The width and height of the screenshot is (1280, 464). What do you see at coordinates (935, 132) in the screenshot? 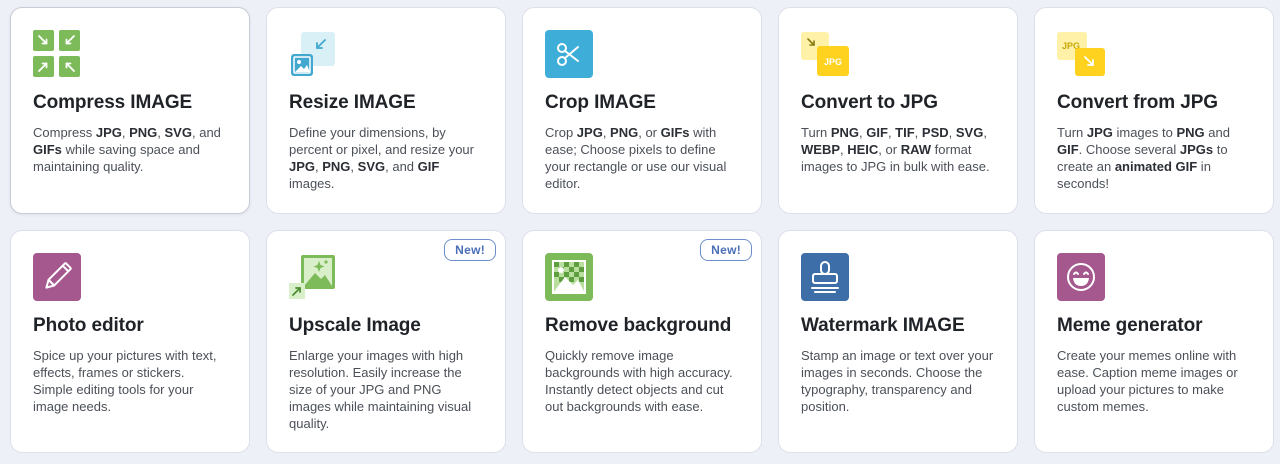
I see `format-highlight: PSD` at bounding box center [935, 132].